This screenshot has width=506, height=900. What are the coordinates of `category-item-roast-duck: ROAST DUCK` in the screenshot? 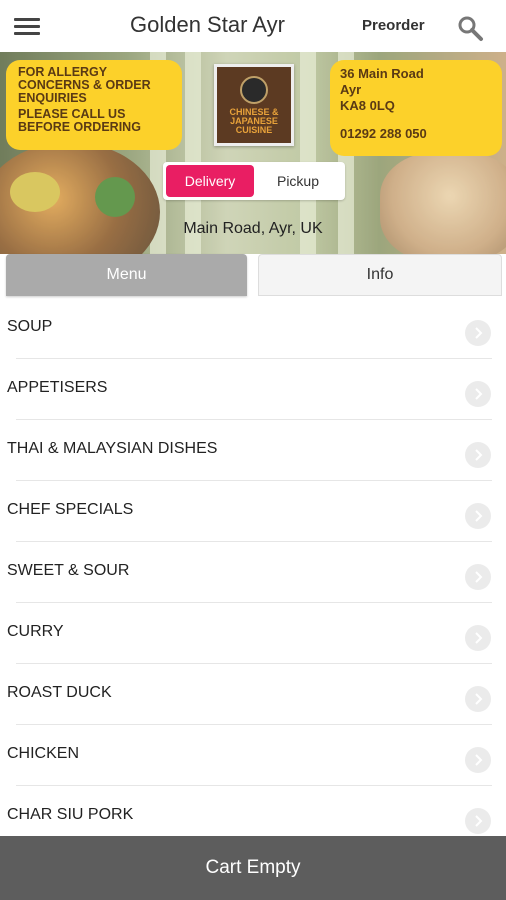 It's located at (253, 694).